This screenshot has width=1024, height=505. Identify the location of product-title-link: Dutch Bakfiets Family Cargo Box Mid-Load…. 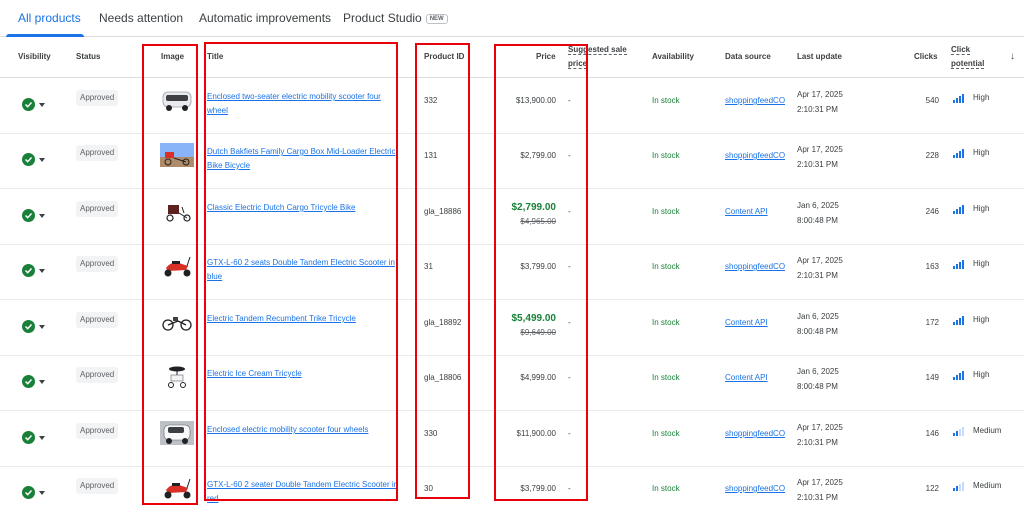
(304, 159).